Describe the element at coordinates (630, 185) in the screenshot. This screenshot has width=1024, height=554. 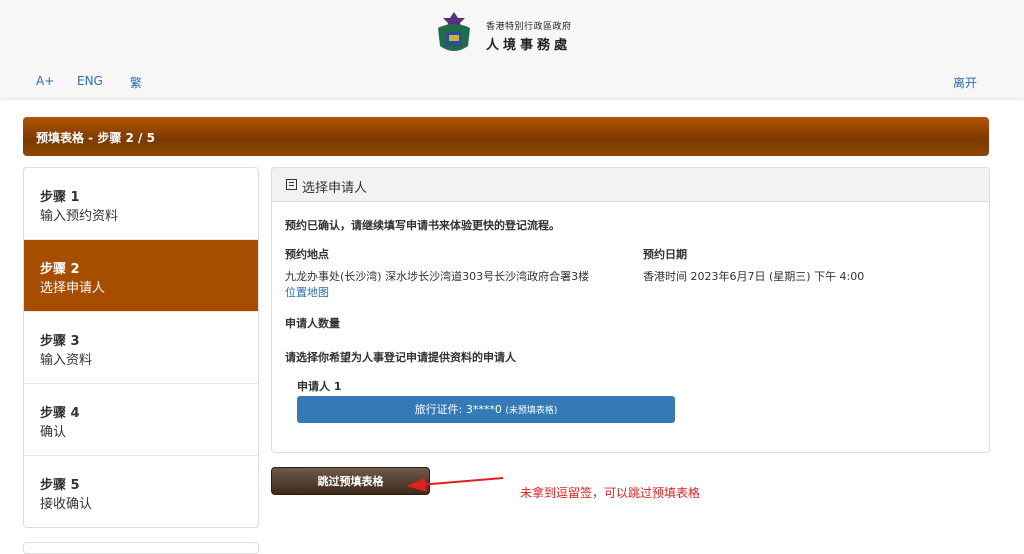
I see `panel-header: 选择申请人` at that location.